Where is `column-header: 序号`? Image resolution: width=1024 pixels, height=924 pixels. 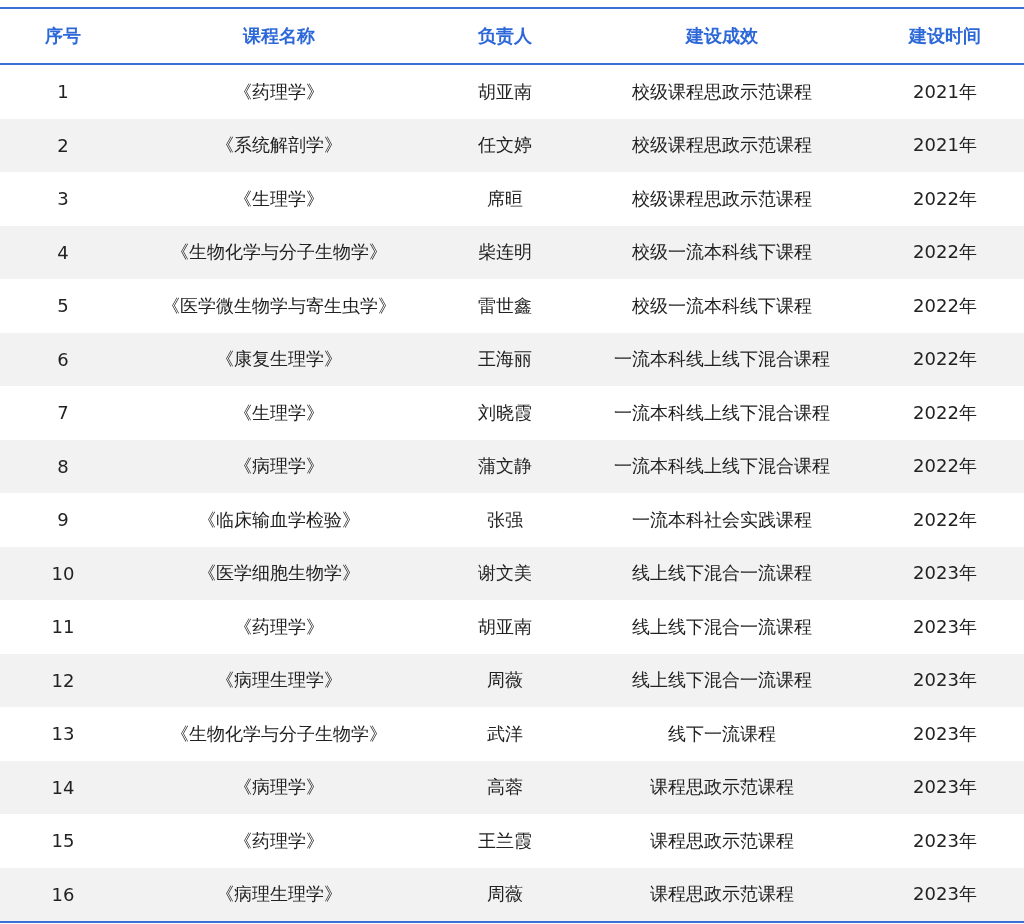 column-header: 序号 is located at coordinates (63, 36).